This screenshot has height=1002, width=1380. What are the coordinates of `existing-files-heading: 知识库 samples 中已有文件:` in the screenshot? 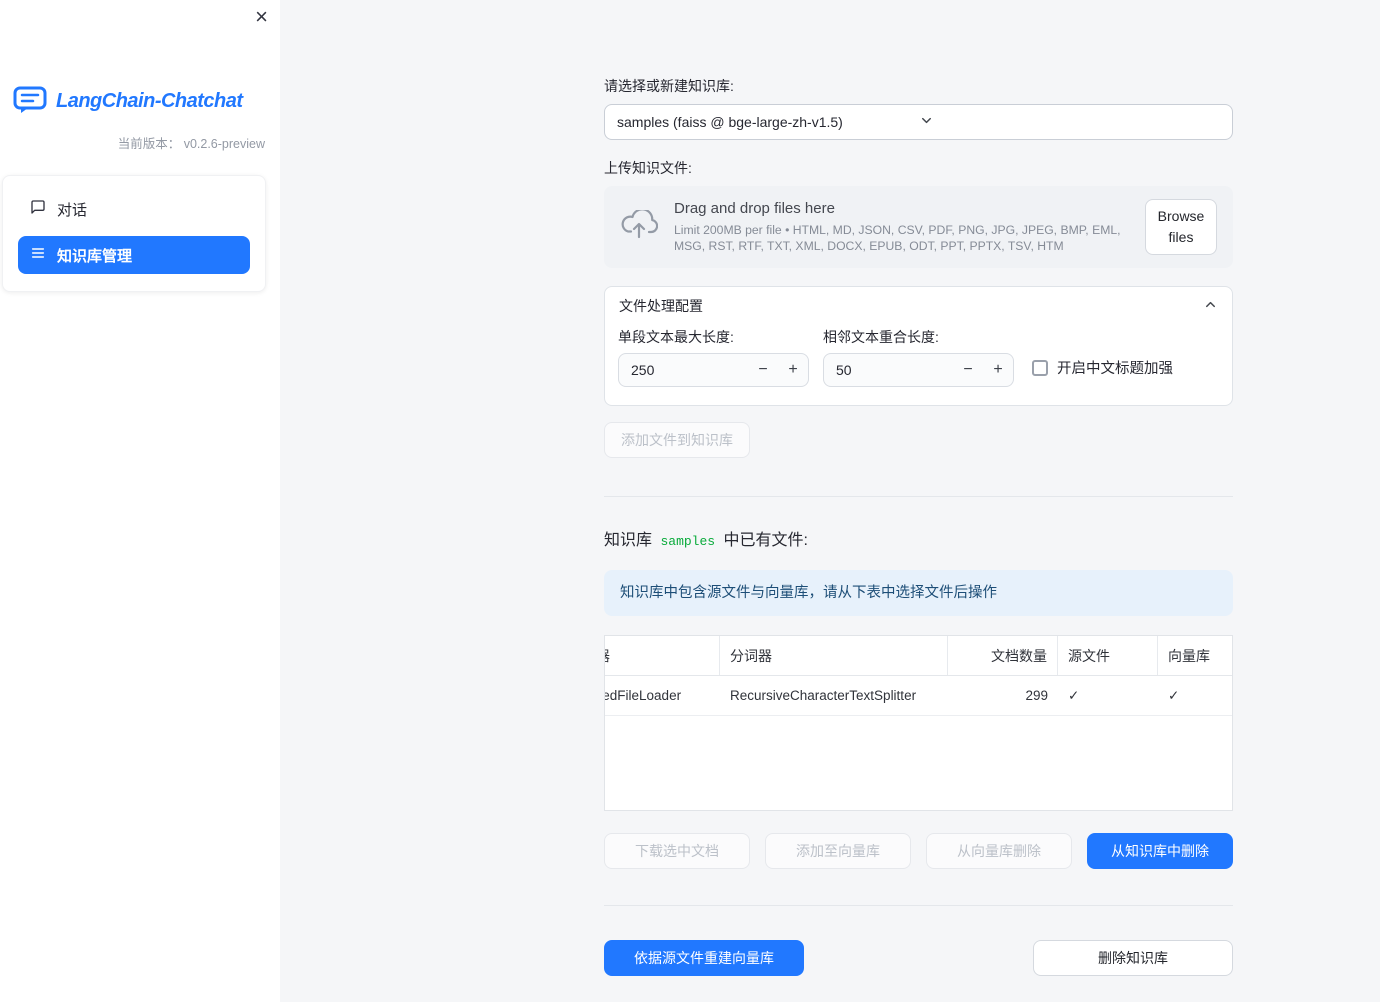 It's located at (918, 541).